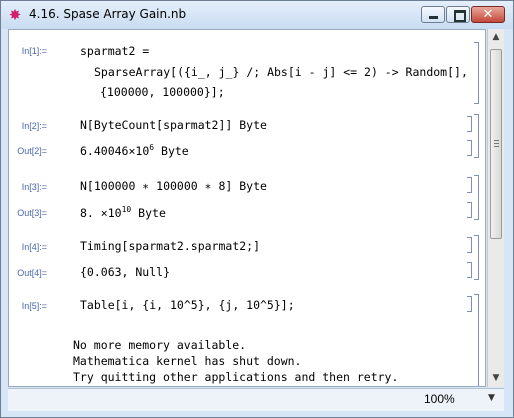  Describe the element at coordinates (256, 399) in the screenshot. I see `status-bar: 100% ▼` at that location.